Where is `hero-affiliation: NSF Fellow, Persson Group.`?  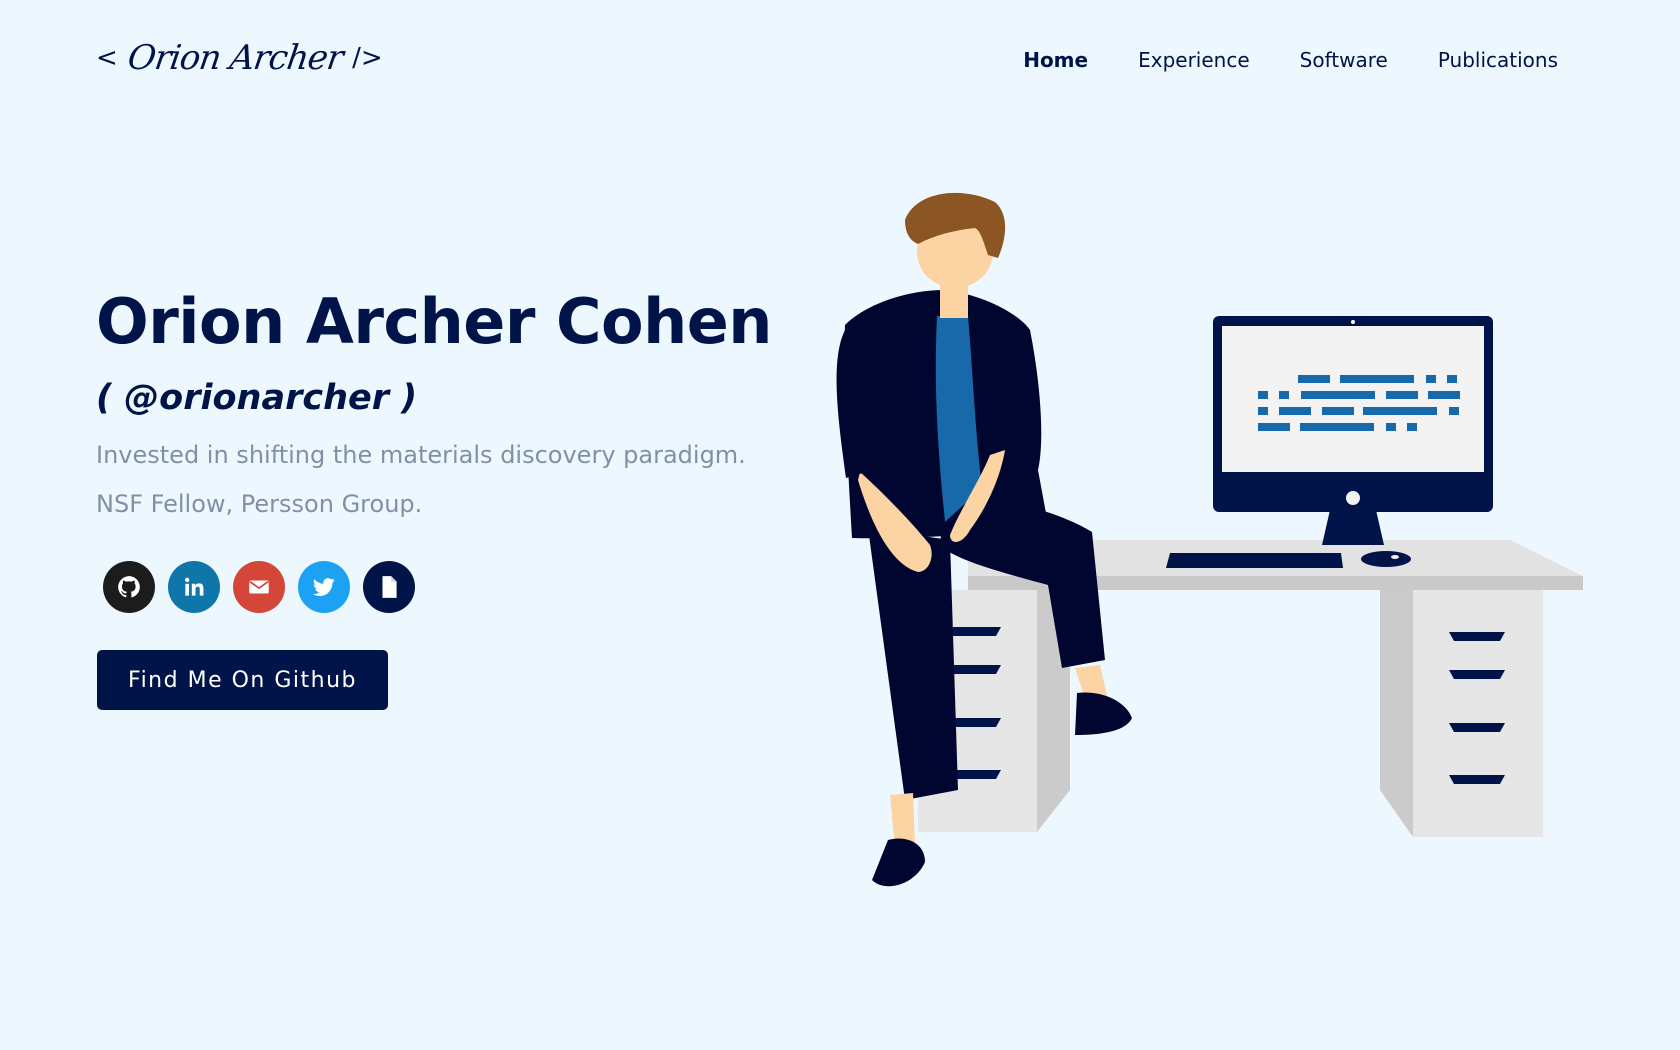 hero-affiliation: NSF Fellow, Persson Group. is located at coordinates (259, 504).